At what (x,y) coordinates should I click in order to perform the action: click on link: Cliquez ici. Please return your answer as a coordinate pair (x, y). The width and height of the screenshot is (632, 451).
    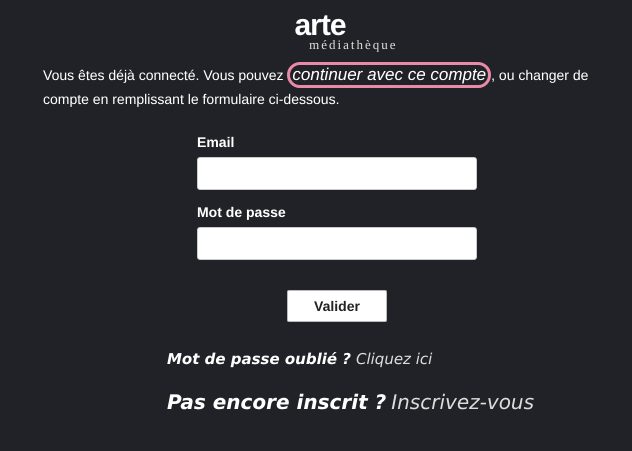
    Looking at the image, I should click on (394, 359).